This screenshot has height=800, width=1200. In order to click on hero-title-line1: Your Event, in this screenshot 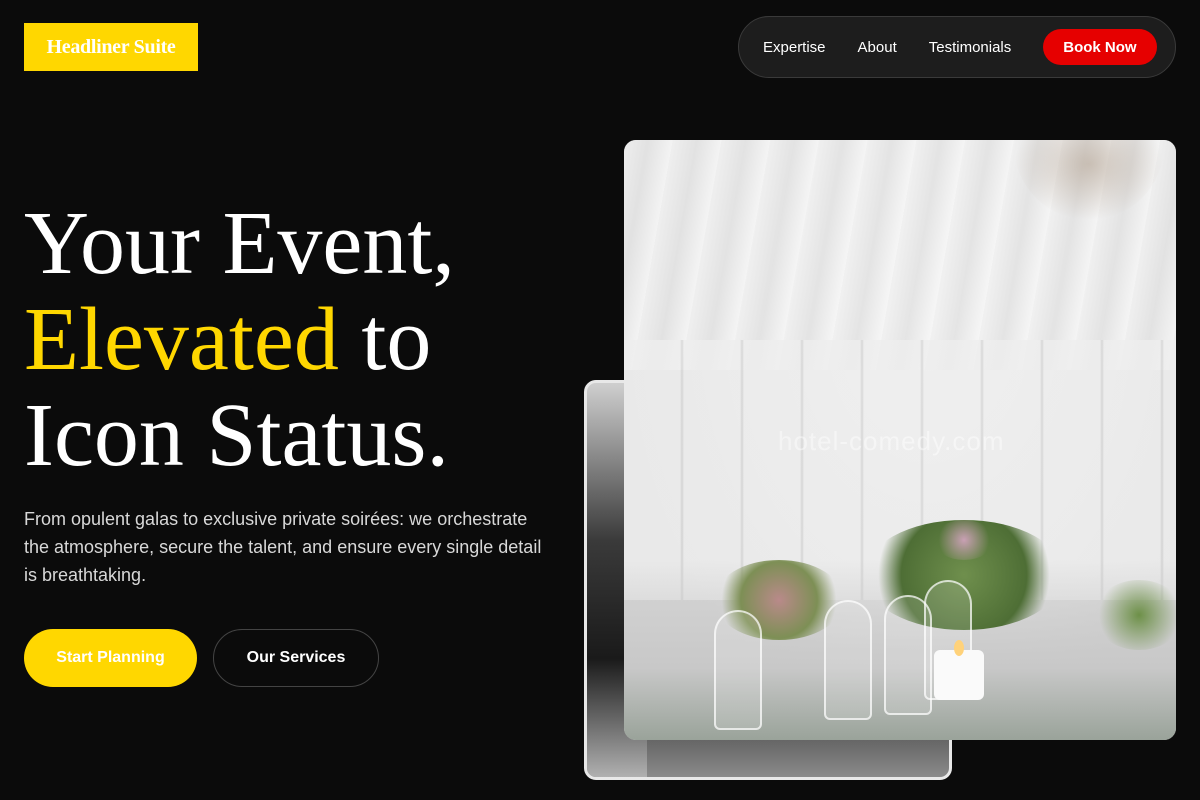, I will do `click(239, 243)`.